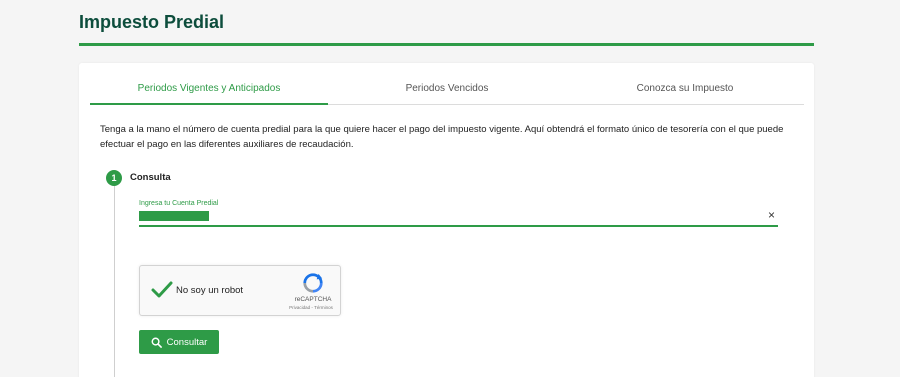 Image resolution: width=900 pixels, height=377 pixels. I want to click on consultar-label: Consultar, so click(187, 342).